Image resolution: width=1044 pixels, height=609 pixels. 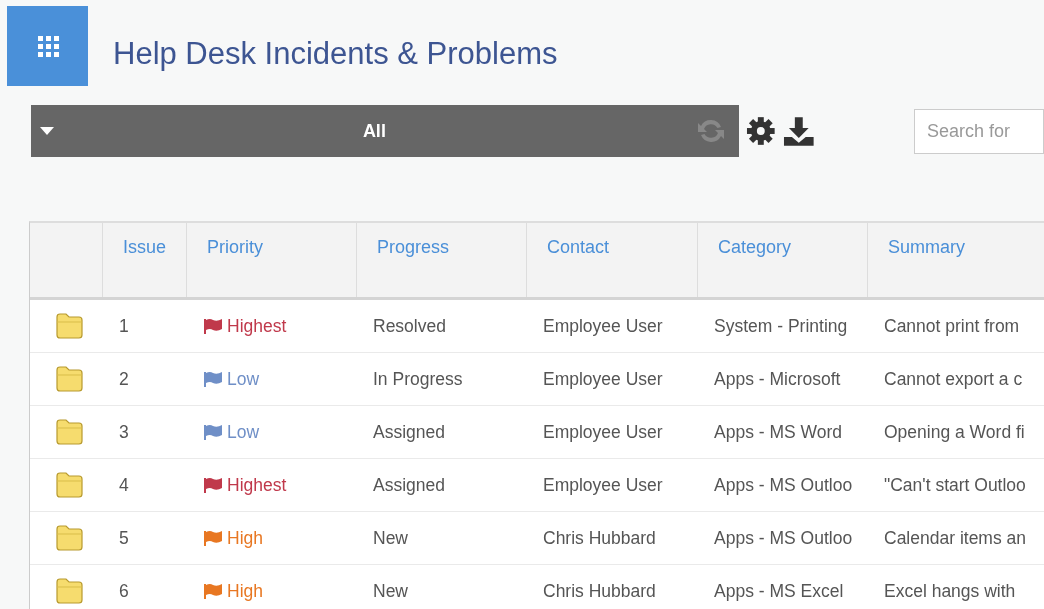 What do you see at coordinates (124, 591) in the screenshot?
I see `table-cell-text: 6` at bounding box center [124, 591].